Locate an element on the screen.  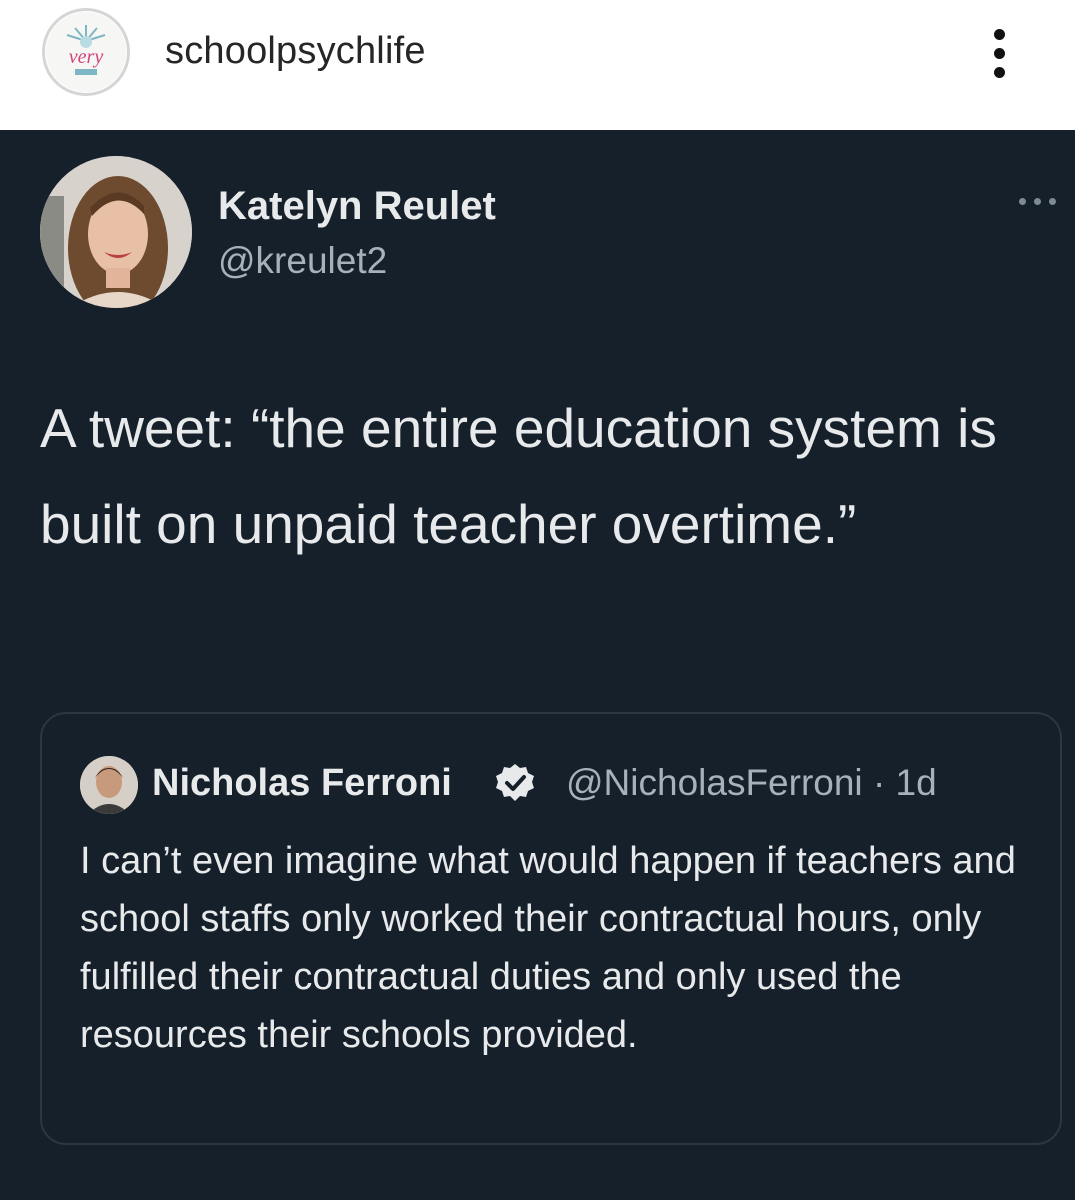
instagram-avatar: very is located at coordinates (86, 52).